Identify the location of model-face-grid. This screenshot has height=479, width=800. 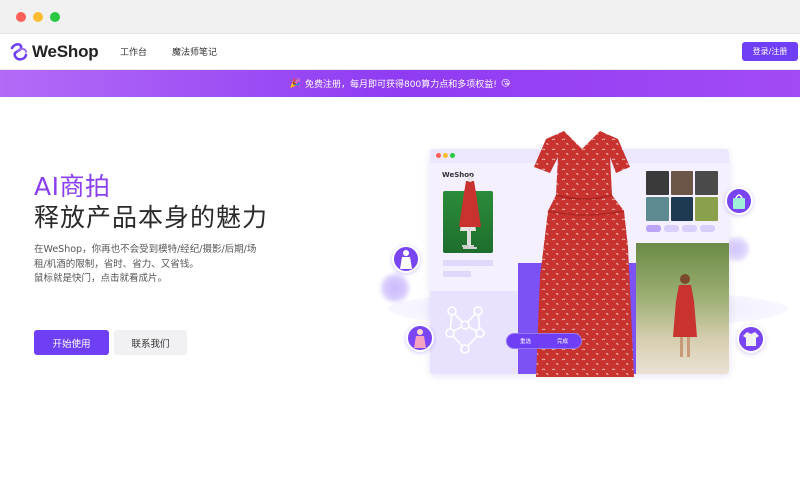
(682, 196).